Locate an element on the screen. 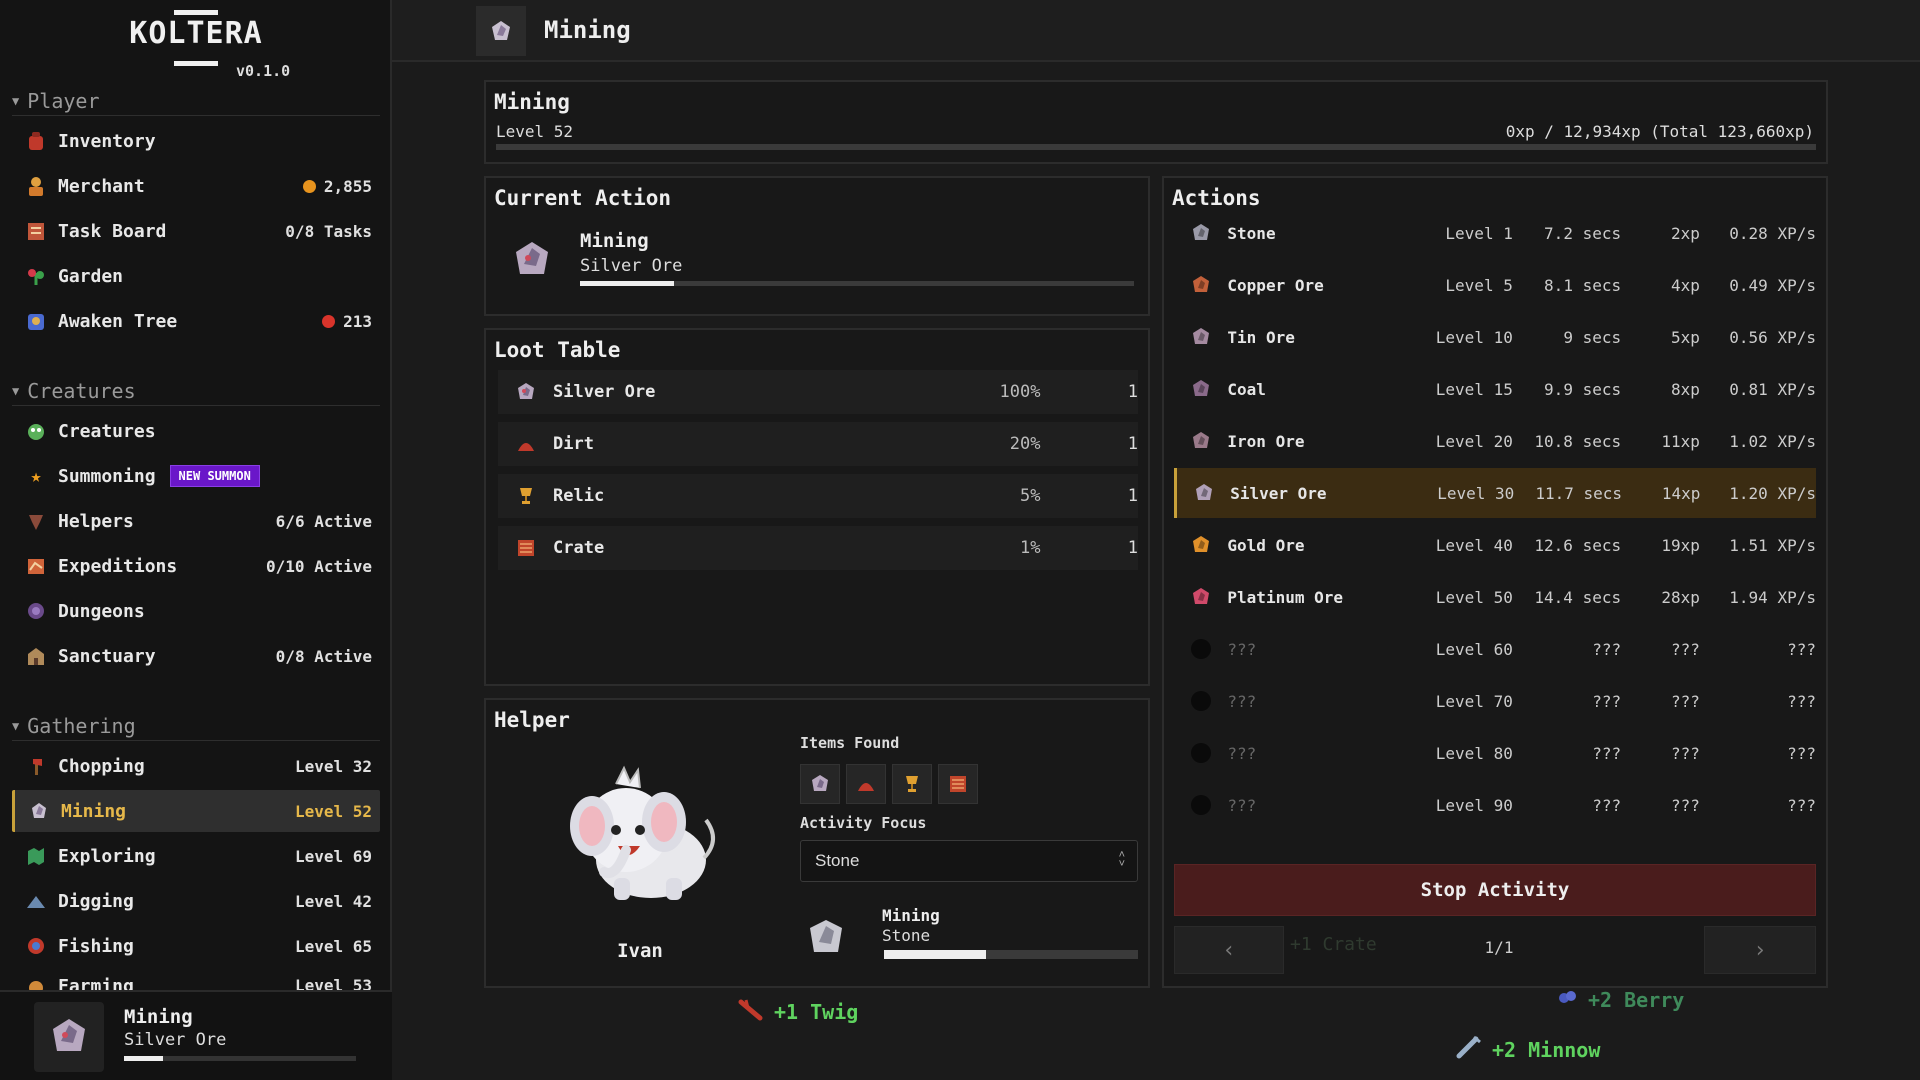  found-relic-trophy-icon is located at coordinates (912, 784).